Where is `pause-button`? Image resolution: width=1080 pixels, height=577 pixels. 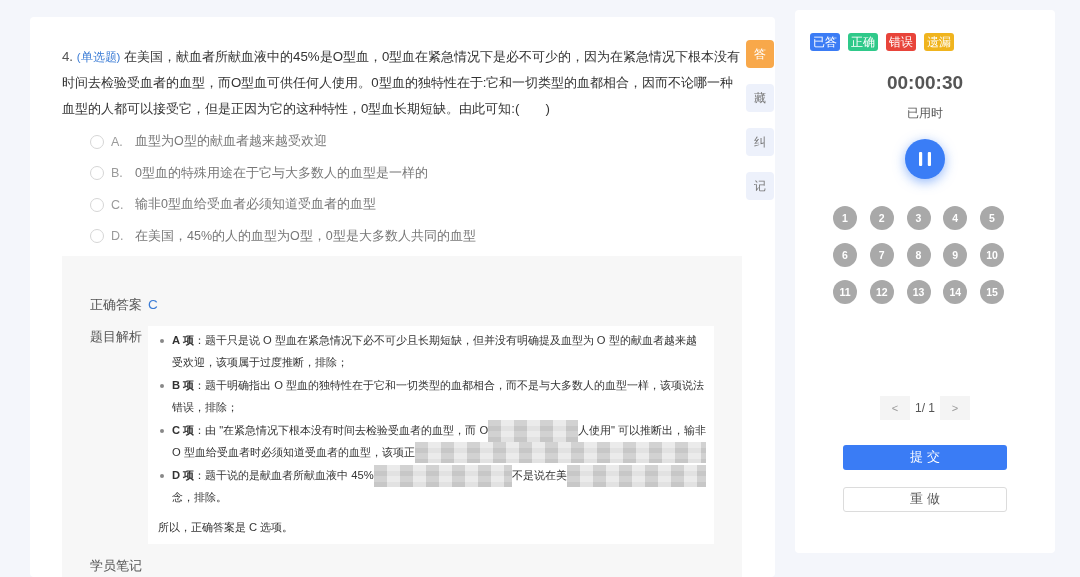
pause-button is located at coordinates (925, 159).